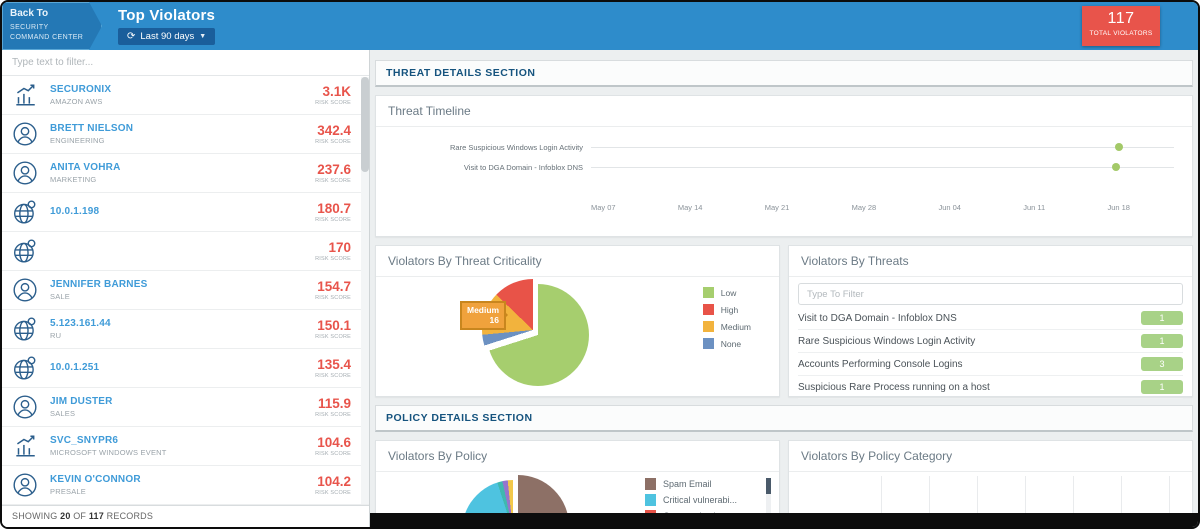  What do you see at coordinates (185, 62) in the screenshot?
I see `violator-filter-input` at bounding box center [185, 62].